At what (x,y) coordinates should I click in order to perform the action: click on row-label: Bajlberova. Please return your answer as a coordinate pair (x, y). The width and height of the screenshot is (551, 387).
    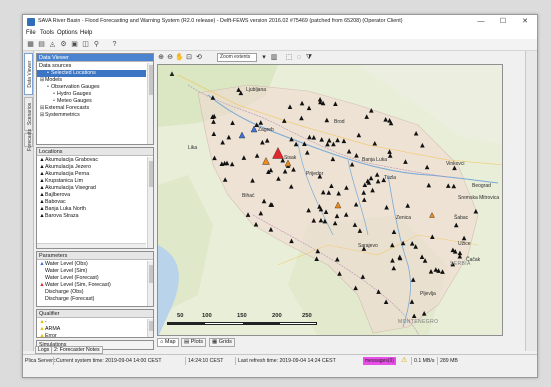
    Looking at the image, I should click on (58, 195).